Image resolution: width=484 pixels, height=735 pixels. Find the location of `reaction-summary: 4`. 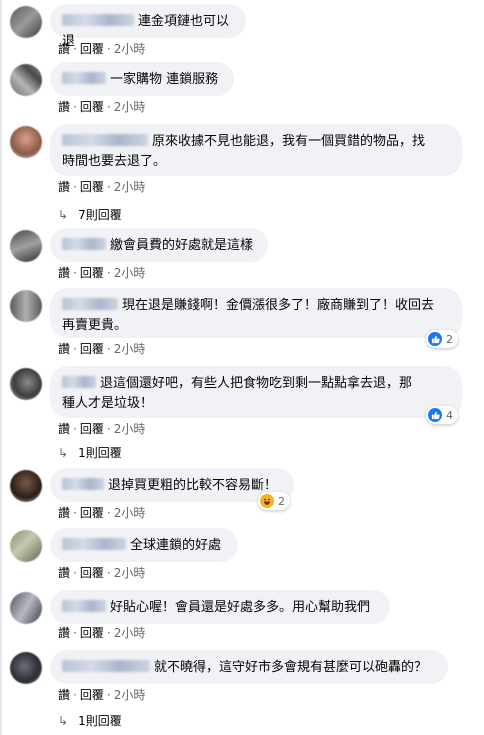

reaction-summary: 4 is located at coordinates (442, 415).